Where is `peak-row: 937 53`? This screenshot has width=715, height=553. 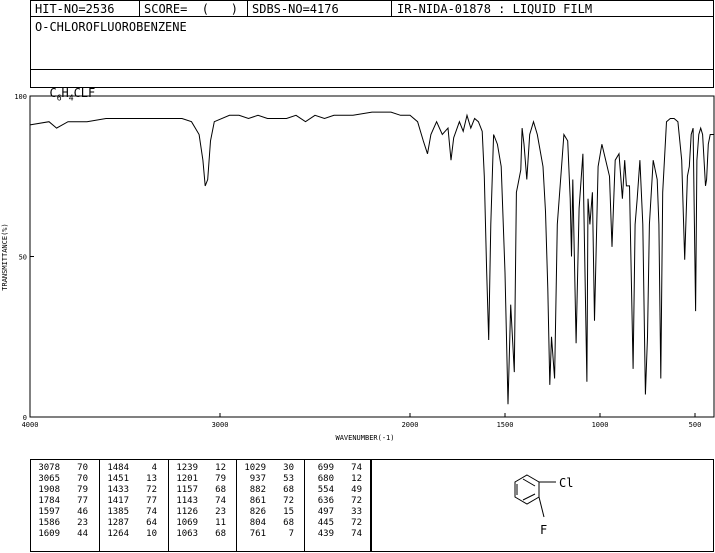 peak-row: 937 53 is located at coordinates (267, 479).